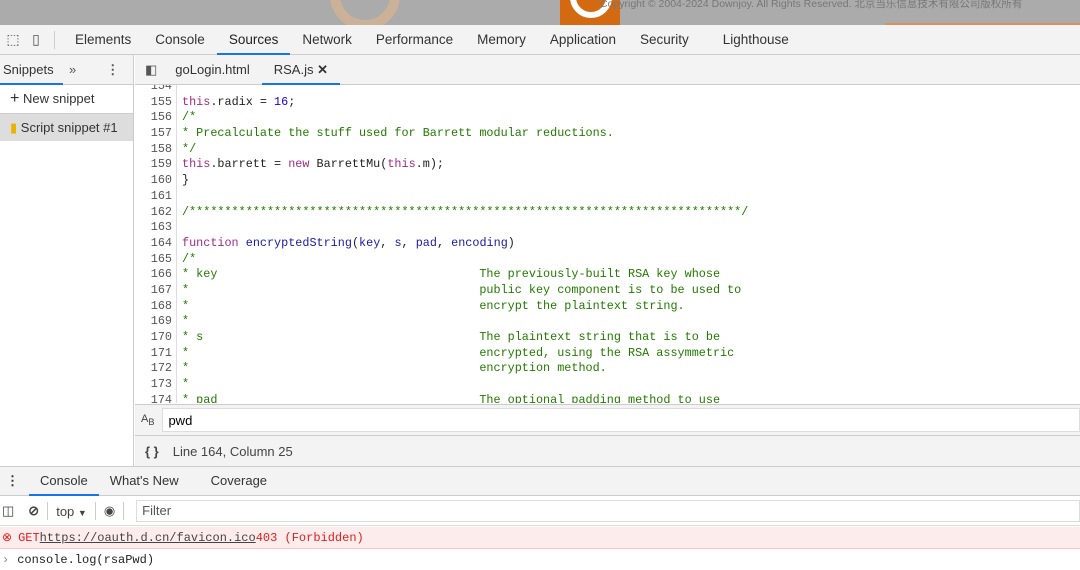 The width and height of the screenshot is (1080, 570). What do you see at coordinates (33, 511) in the screenshot?
I see `clear-console-icon: ⊘` at bounding box center [33, 511].